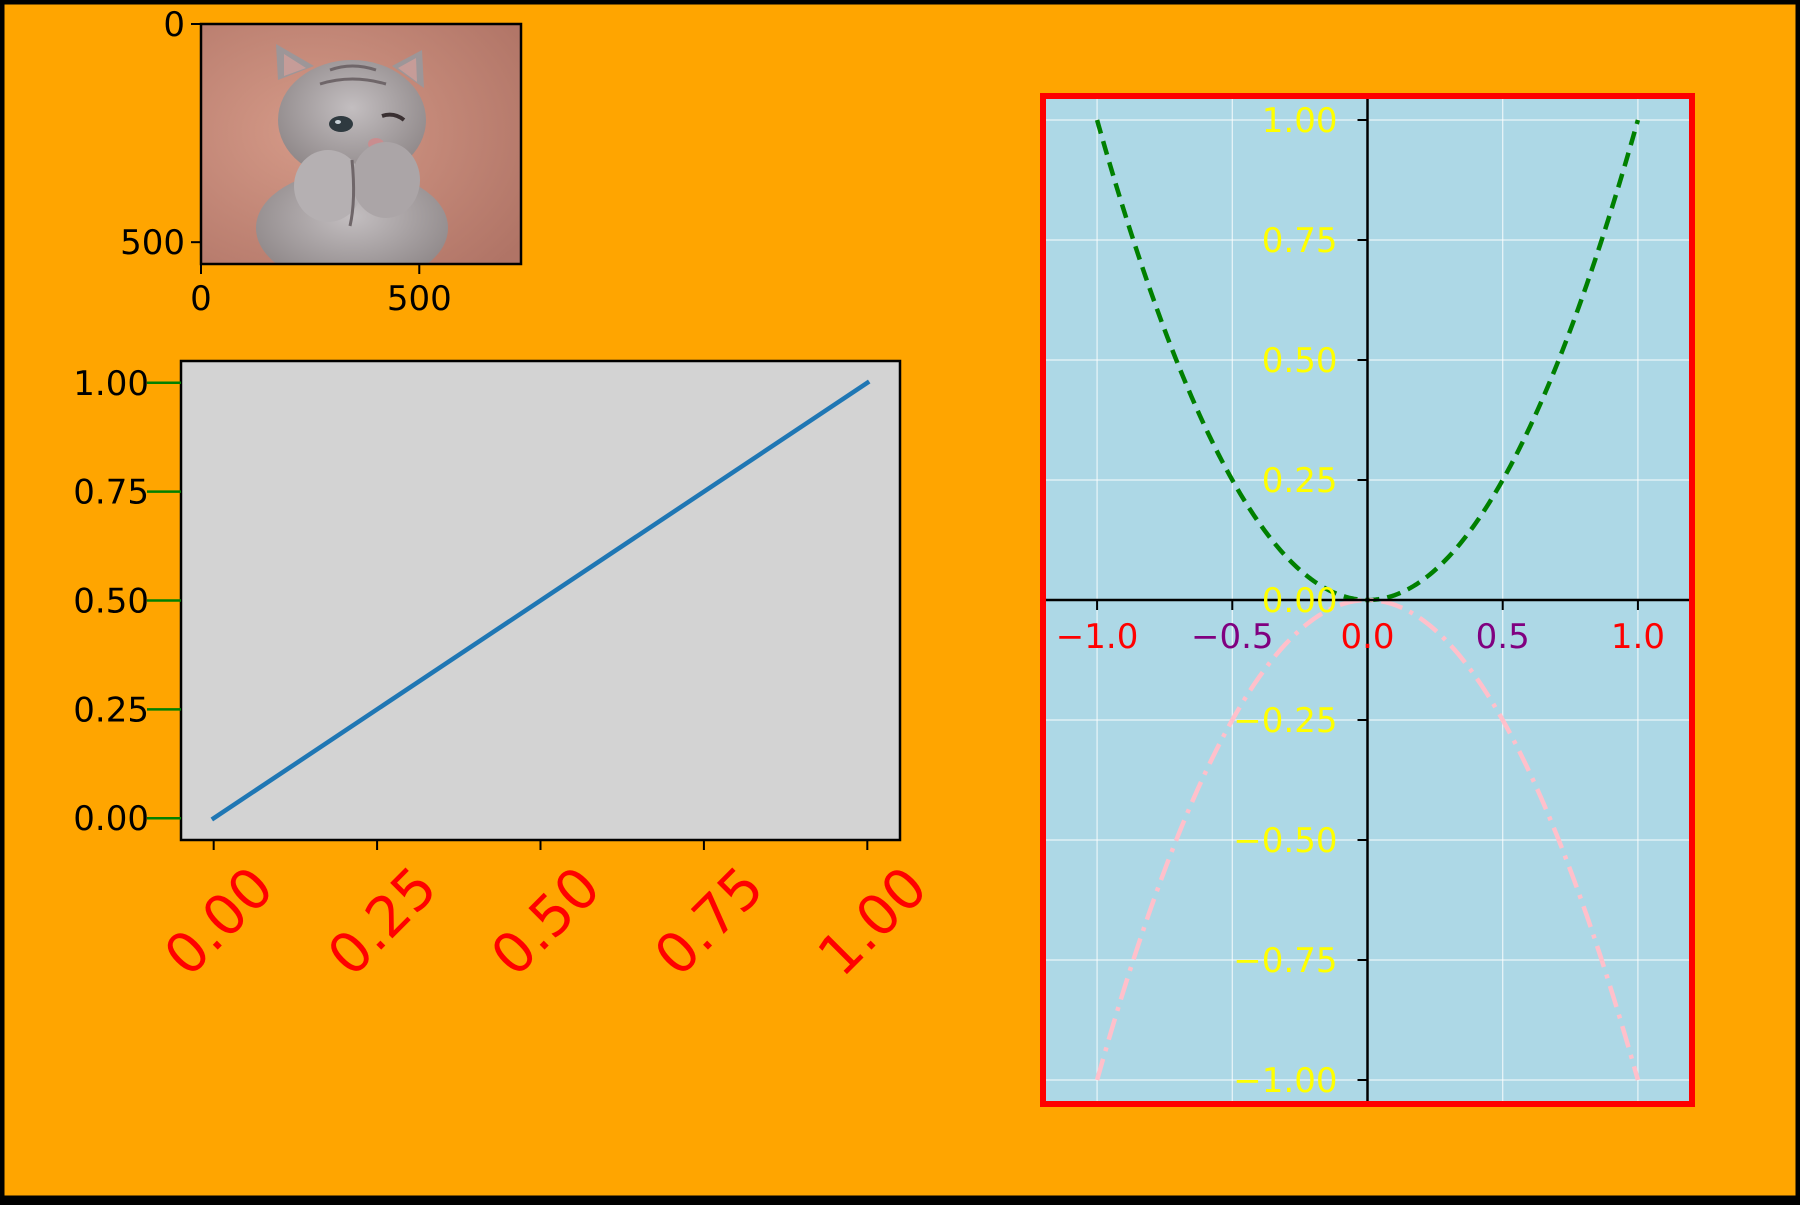 This screenshot has height=1205, width=1800. What do you see at coordinates (1097, 637) in the screenshot?
I see `parabola-x-tick-label: −1.0` at bounding box center [1097, 637].